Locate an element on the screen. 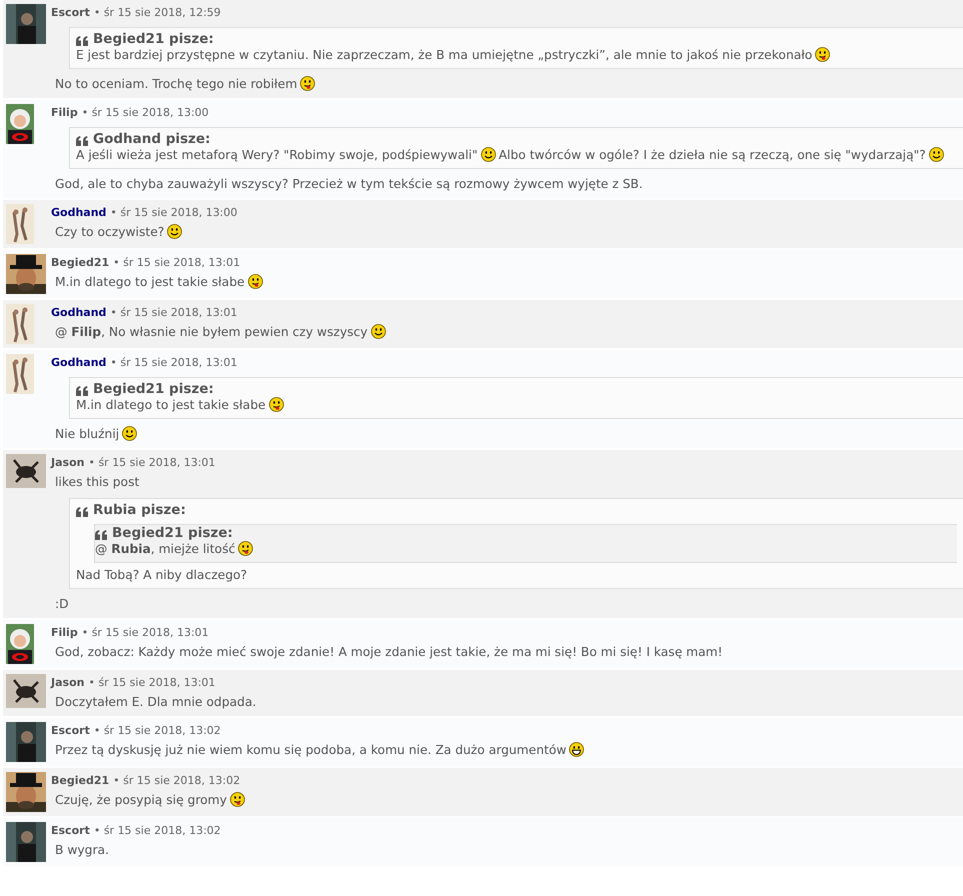  post-text: No to oceniam. Trochę tego nie robiłem is located at coordinates (507, 83).